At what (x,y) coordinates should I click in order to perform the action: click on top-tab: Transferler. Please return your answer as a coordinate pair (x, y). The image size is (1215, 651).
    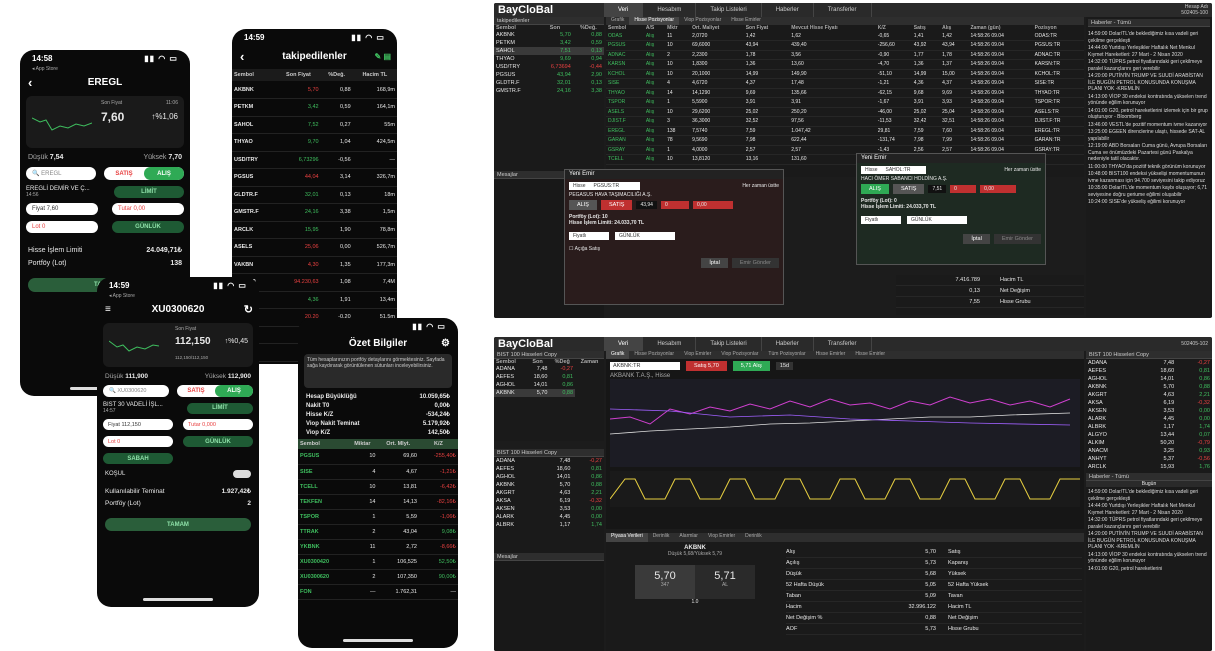
    Looking at the image, I should click on (843, 10).